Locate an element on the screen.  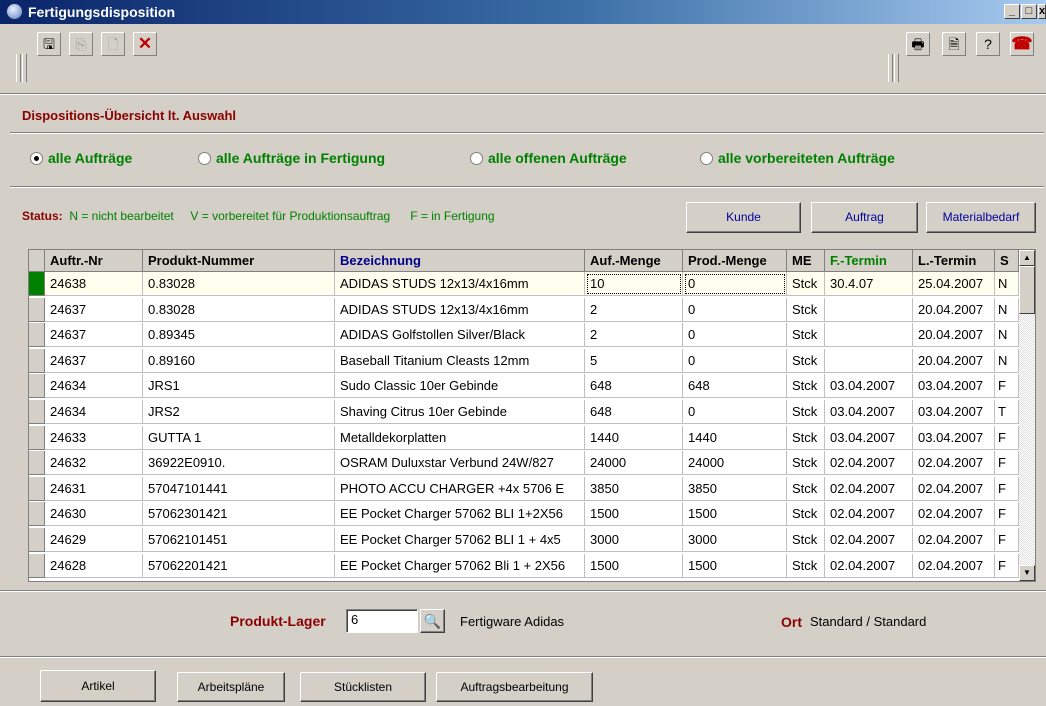
table-cell: 57062201421 is located at coordinates (239, 565).